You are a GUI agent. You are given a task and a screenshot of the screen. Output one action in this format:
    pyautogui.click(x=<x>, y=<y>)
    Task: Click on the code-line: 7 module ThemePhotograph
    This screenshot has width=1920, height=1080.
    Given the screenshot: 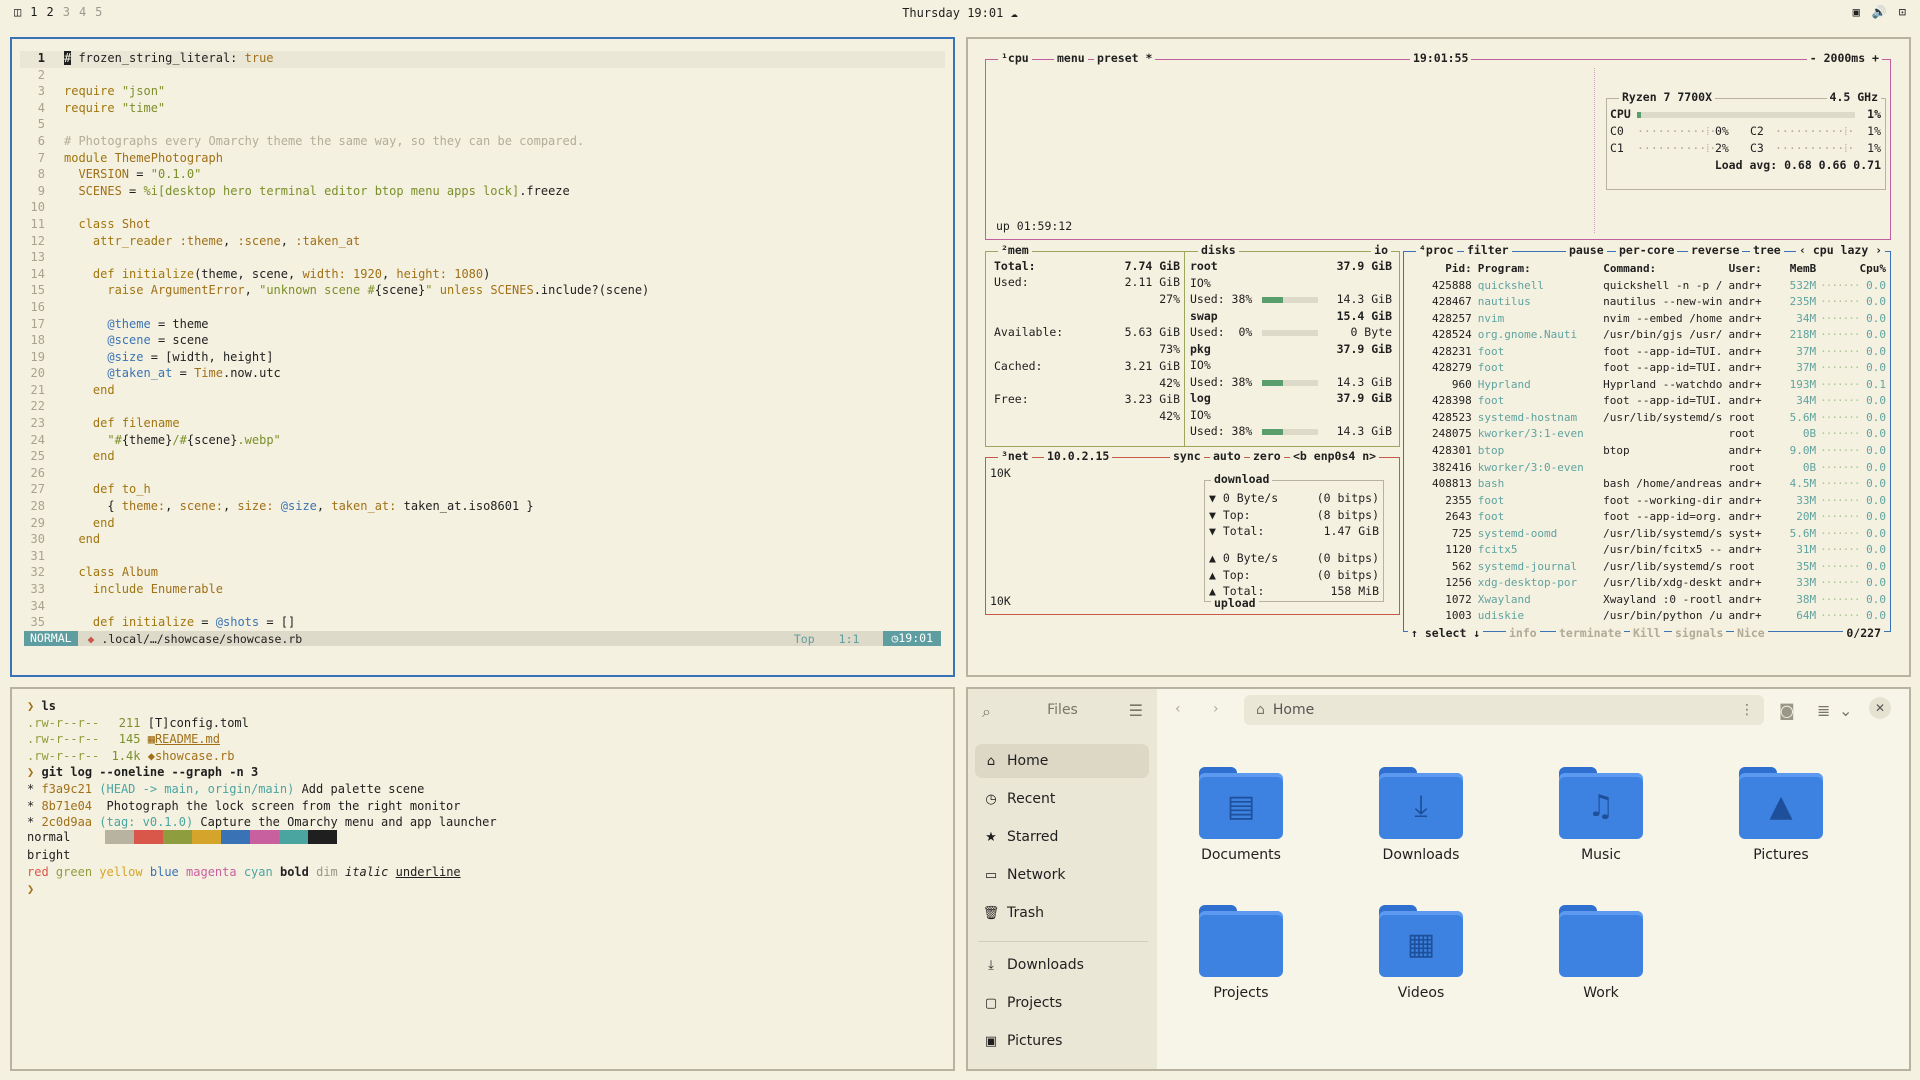 What is the action you would take?
    pyautogui.click(x=482, y=159)
    